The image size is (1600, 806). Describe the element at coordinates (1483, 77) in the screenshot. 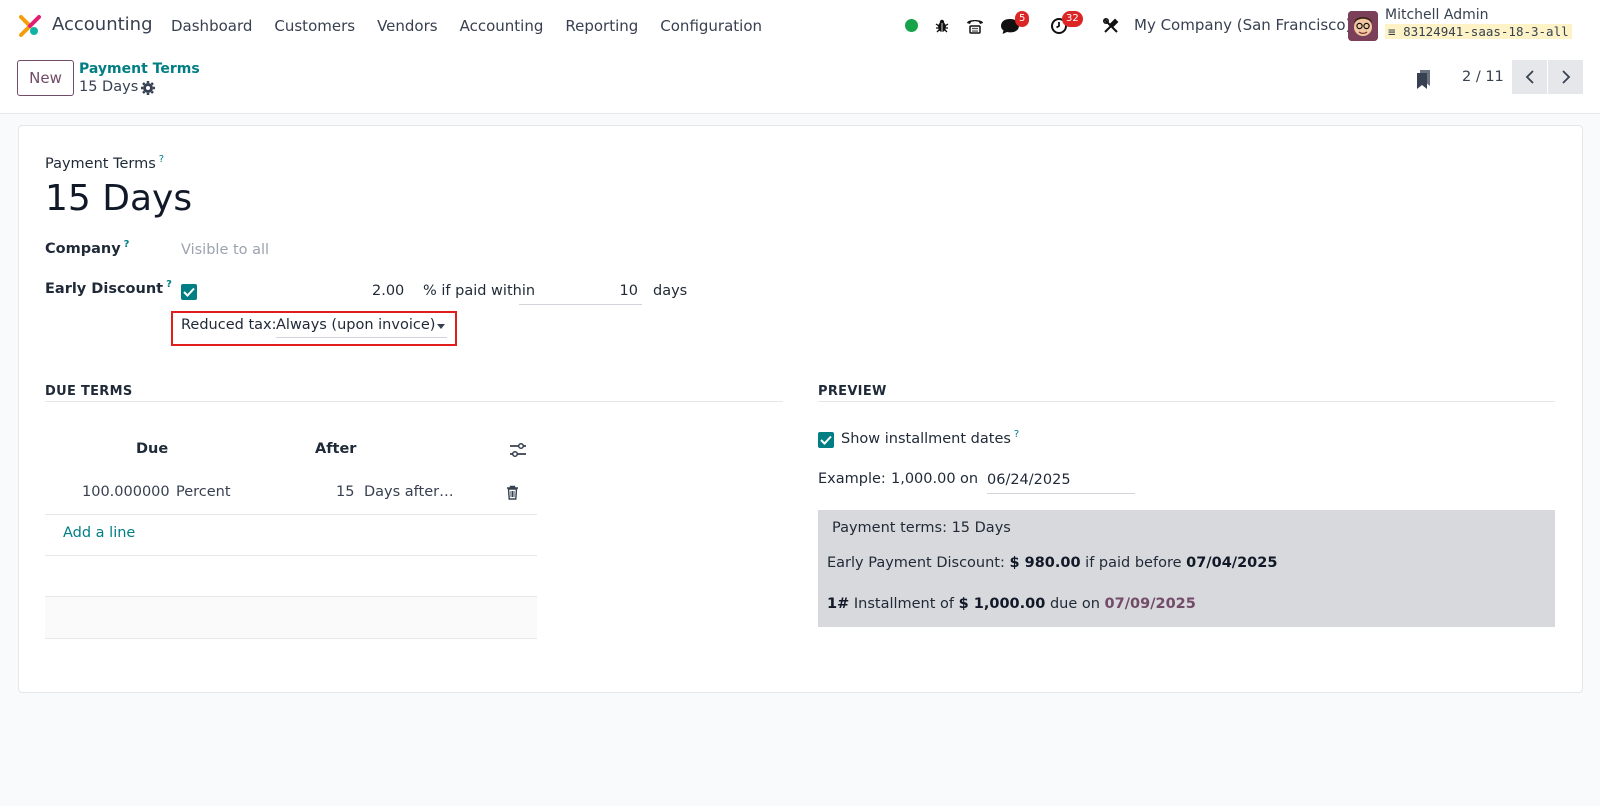

I see `pager-value: 2 / 11` at that location.